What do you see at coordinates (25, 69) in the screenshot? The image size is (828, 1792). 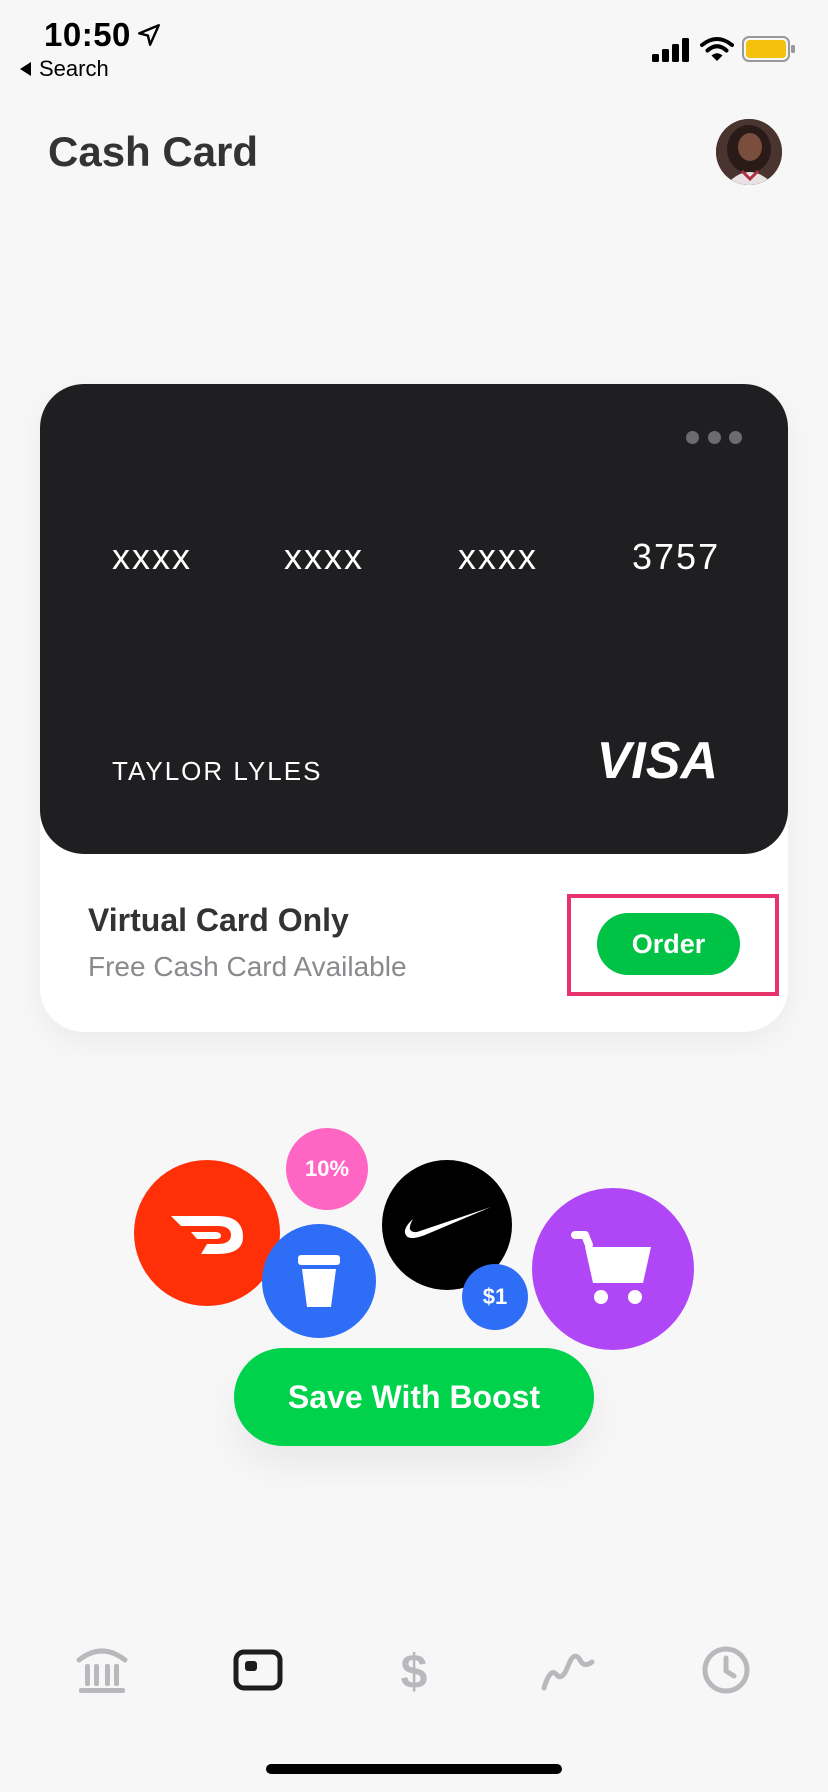 I see `back-arrow-icon` at bounding box center [25, 69].